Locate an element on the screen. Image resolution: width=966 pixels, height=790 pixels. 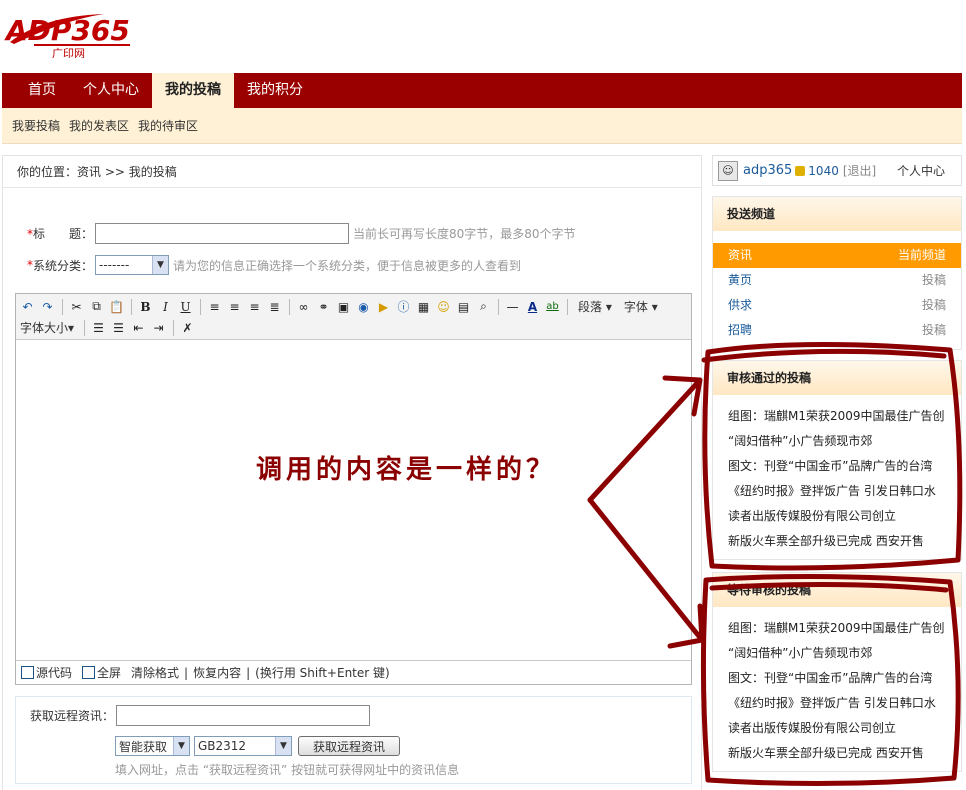
remote-hint: 填入网址，点击 “获取远程资讯” 按钮就可获得网址中的资讯信息 is located at coordinates (287, 770).